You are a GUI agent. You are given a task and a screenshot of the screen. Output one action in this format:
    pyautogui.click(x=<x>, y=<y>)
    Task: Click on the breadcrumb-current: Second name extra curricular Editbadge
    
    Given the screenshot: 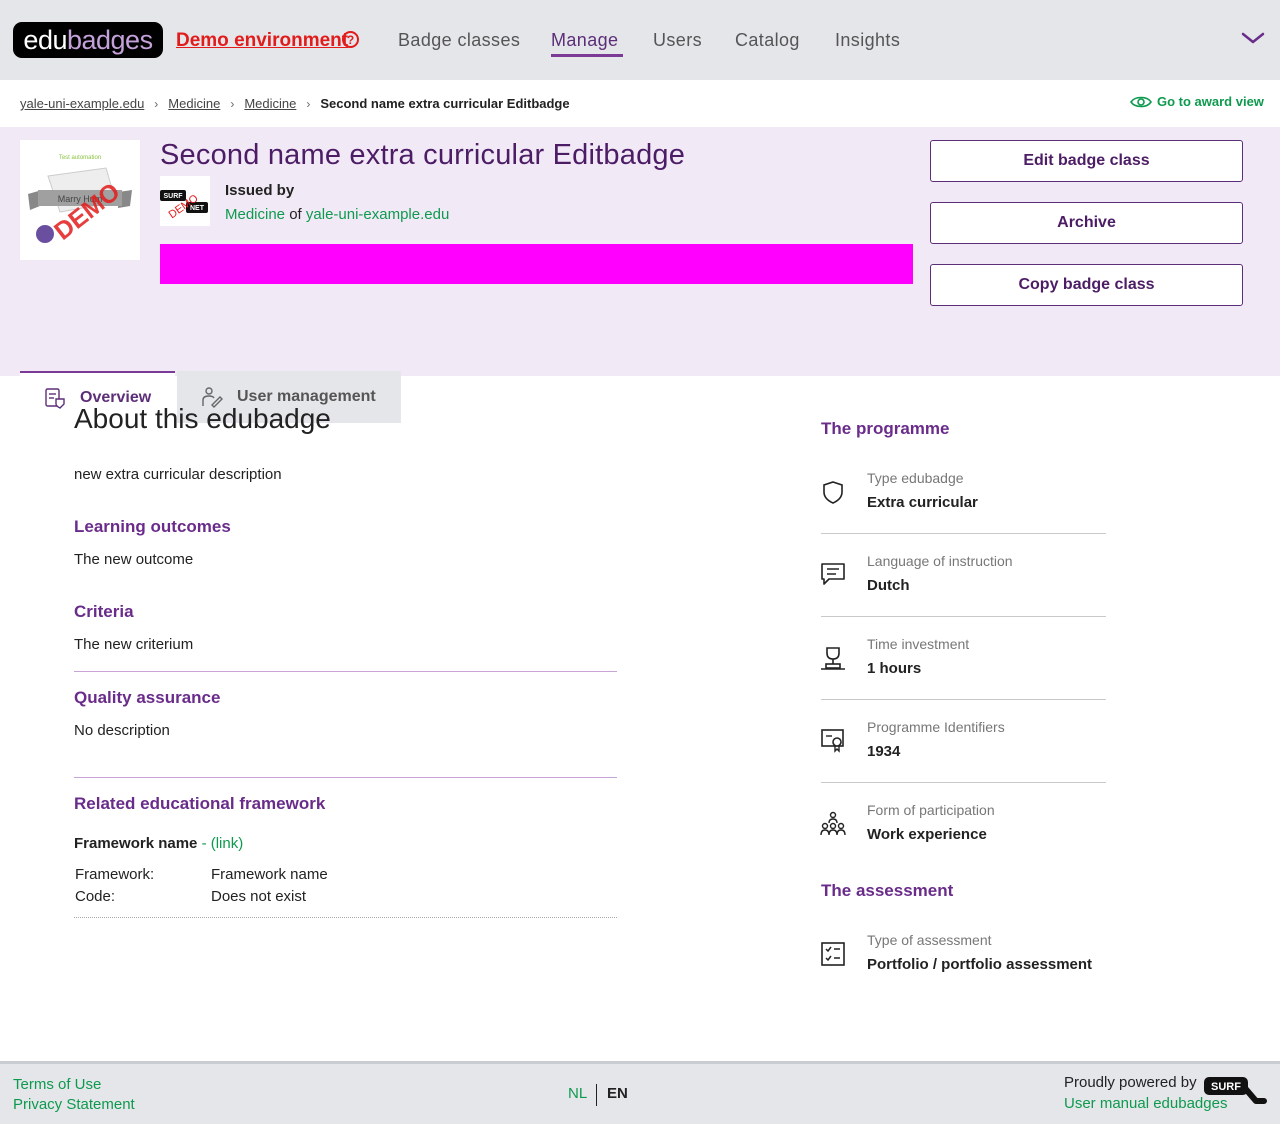 What is the action you would take?
    pyautogui.click(x=445, y=103)
    